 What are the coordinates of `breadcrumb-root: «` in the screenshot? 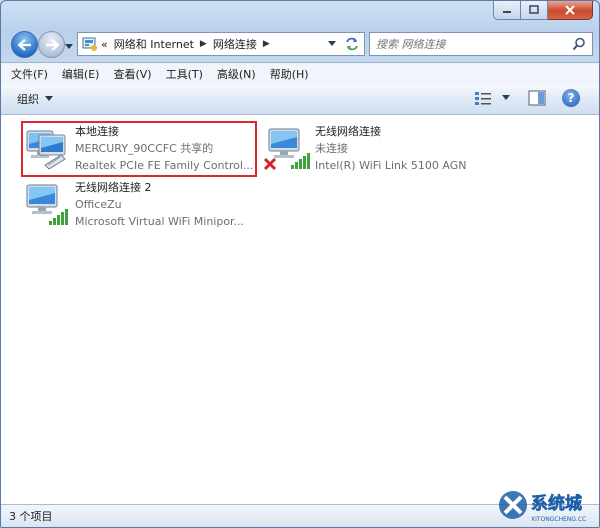 It's located at (104, 44).